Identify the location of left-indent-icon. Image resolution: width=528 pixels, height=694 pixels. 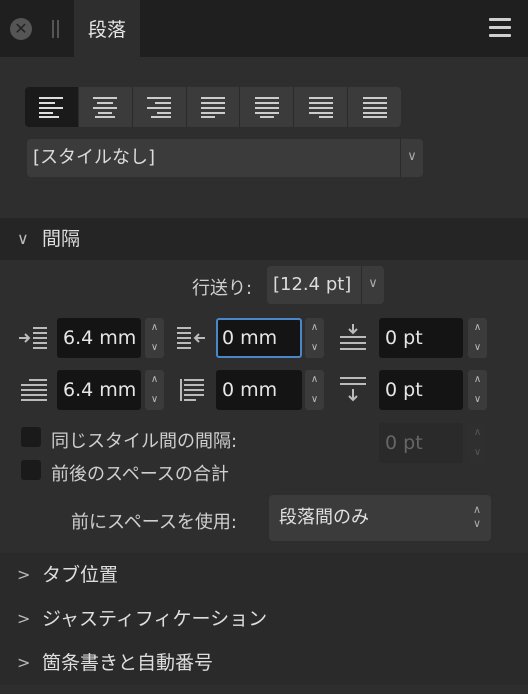
(33, 338).